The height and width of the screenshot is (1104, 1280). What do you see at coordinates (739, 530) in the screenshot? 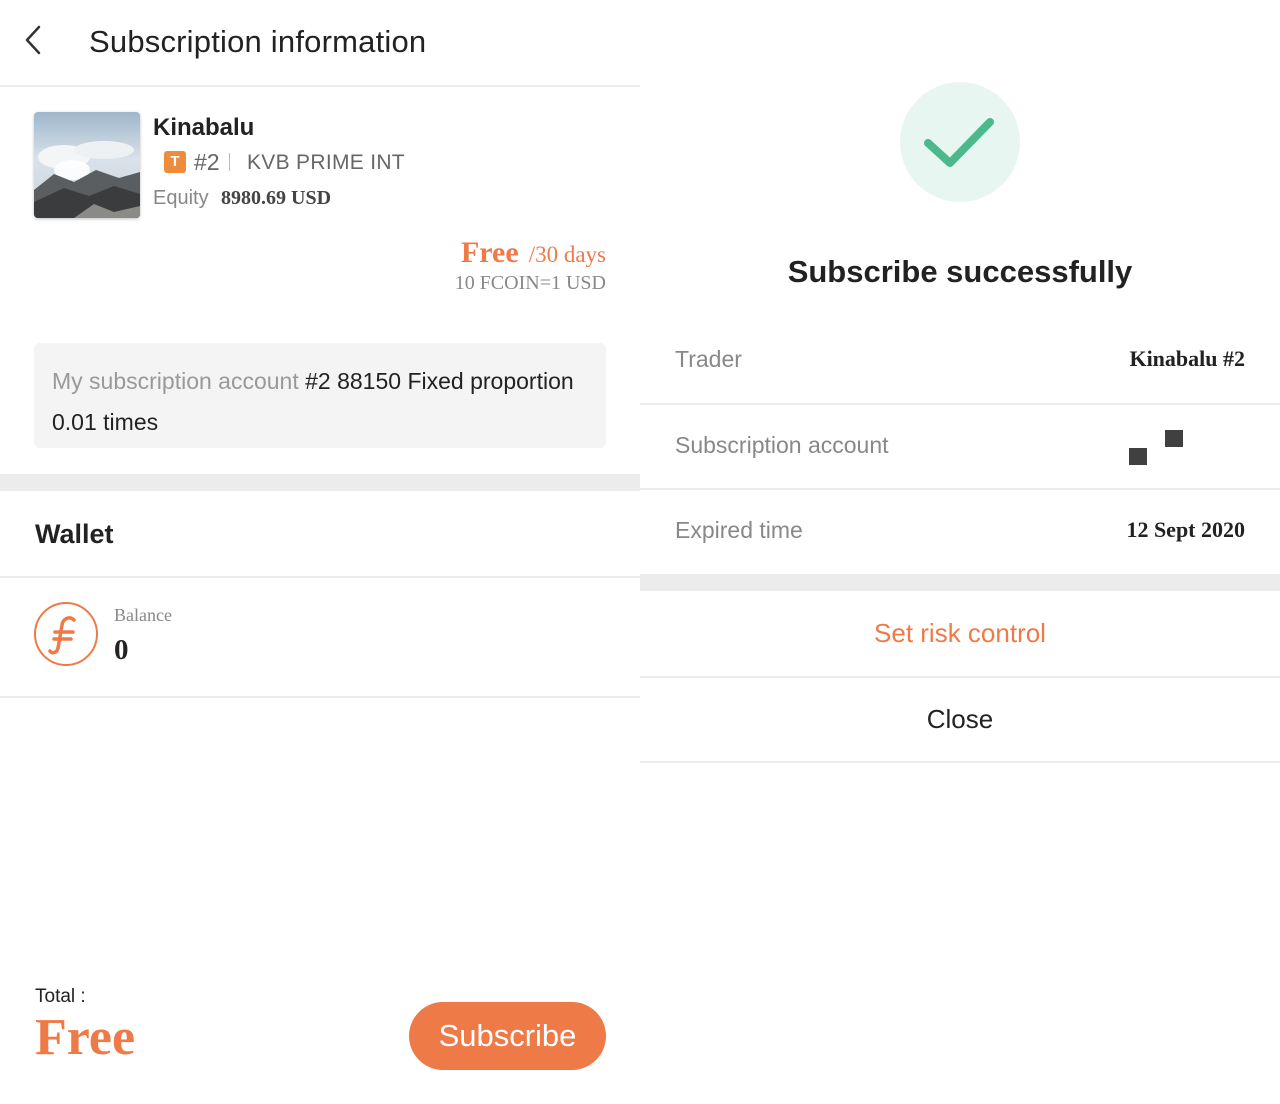
I see `expired-time-label: Expired time` at bounding box center [739, 530].